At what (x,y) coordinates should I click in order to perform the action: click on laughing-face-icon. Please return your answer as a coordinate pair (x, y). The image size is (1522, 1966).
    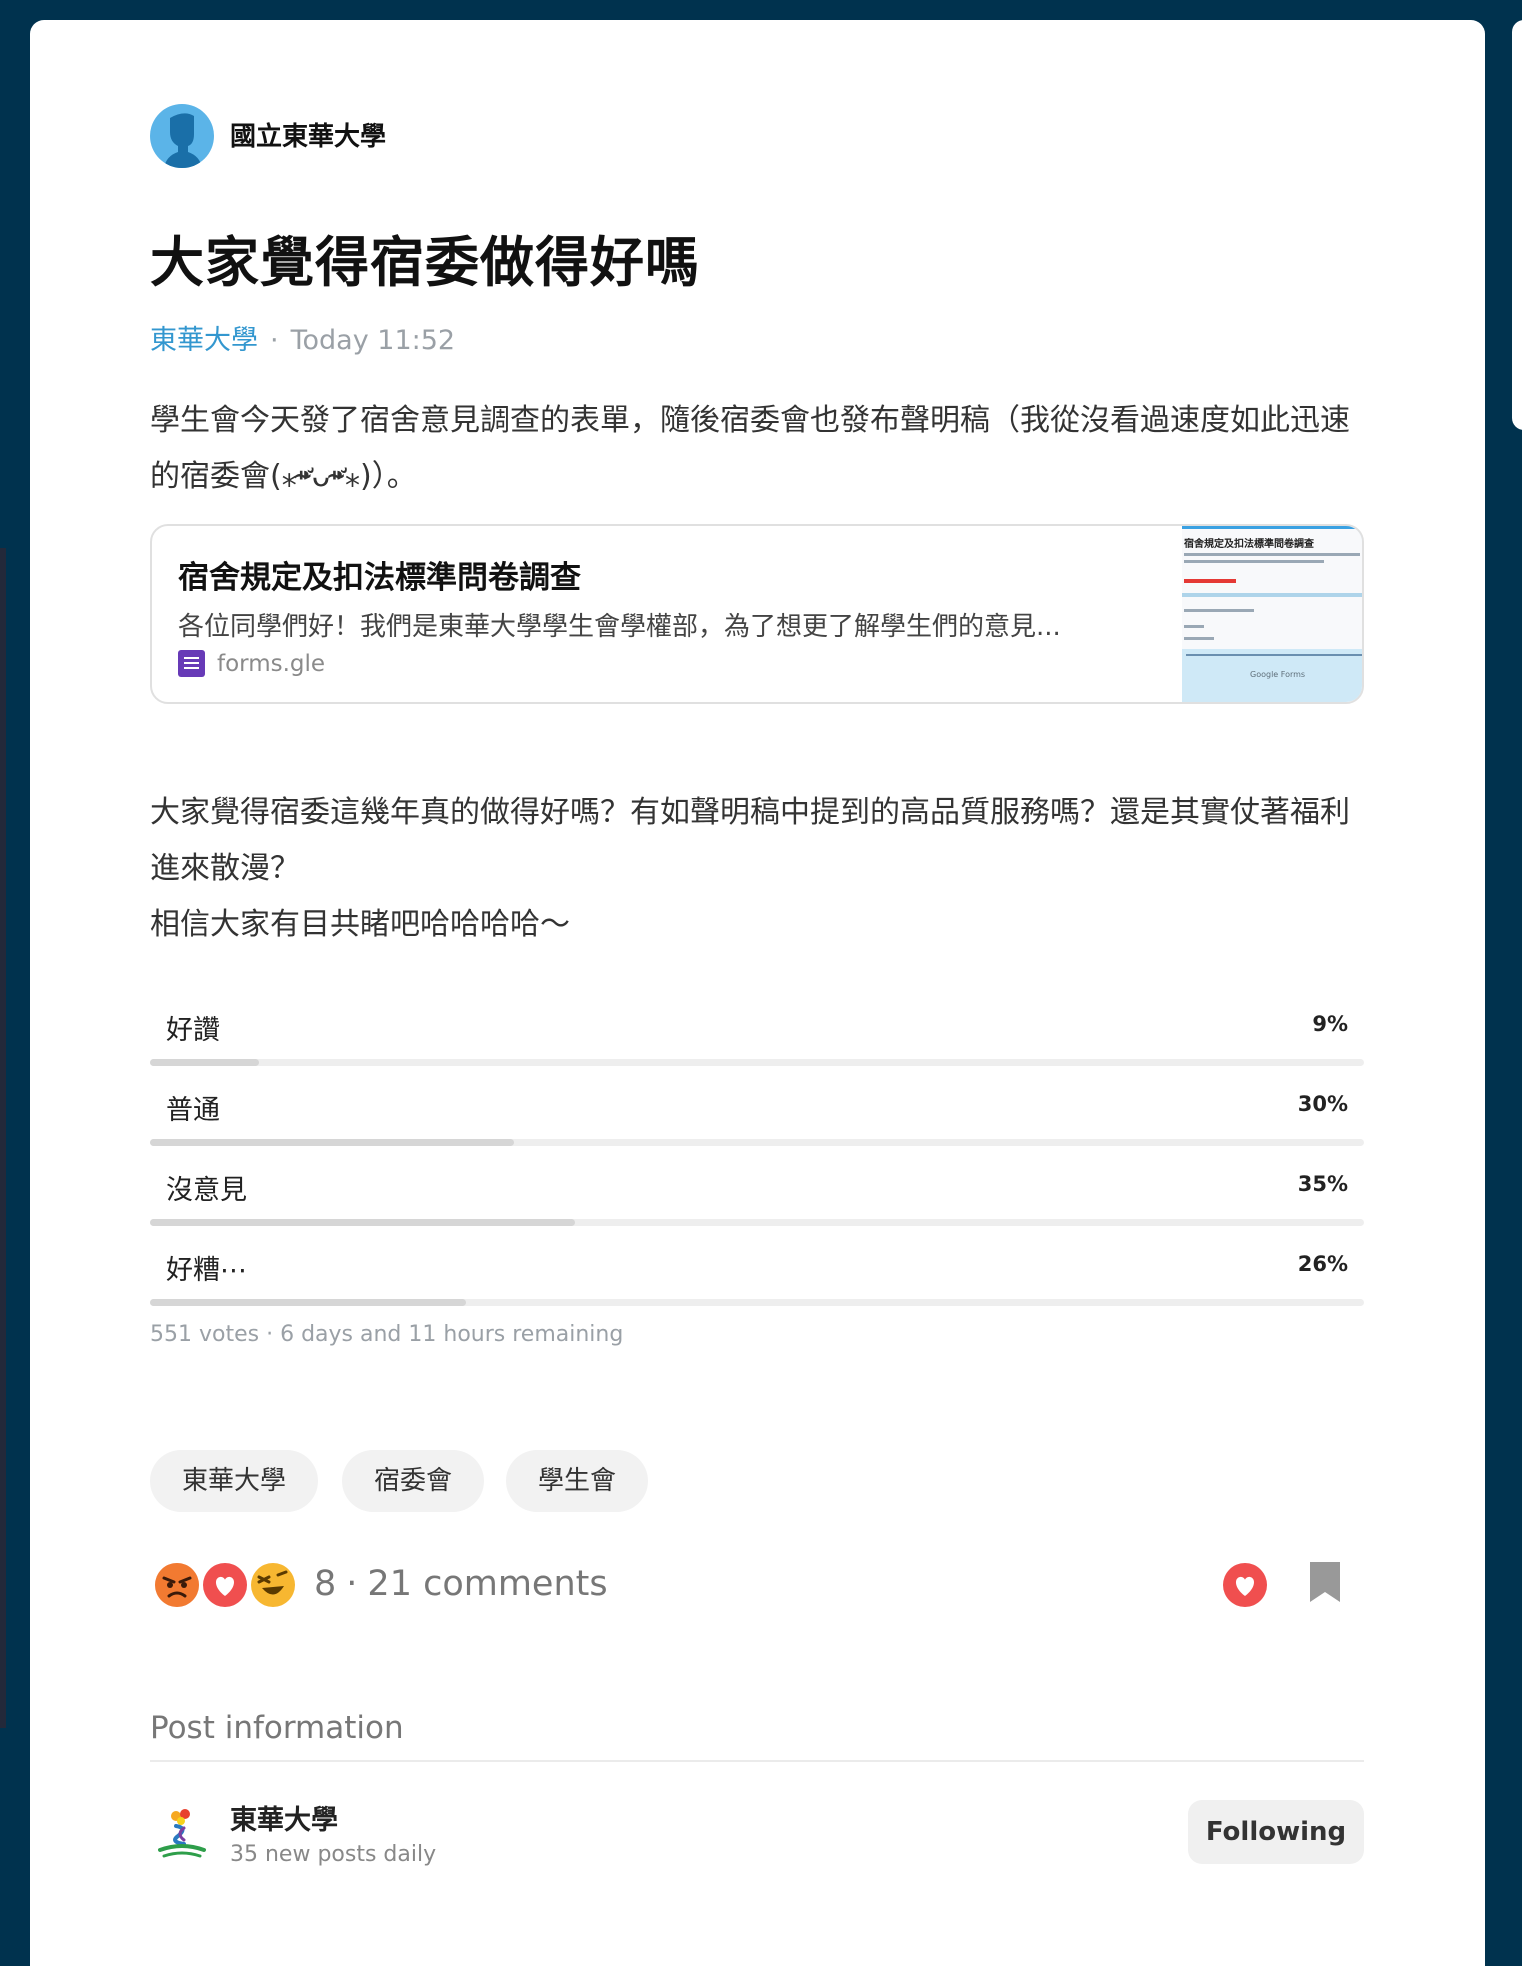
    Looking at the image, I should click on (273, 1585).